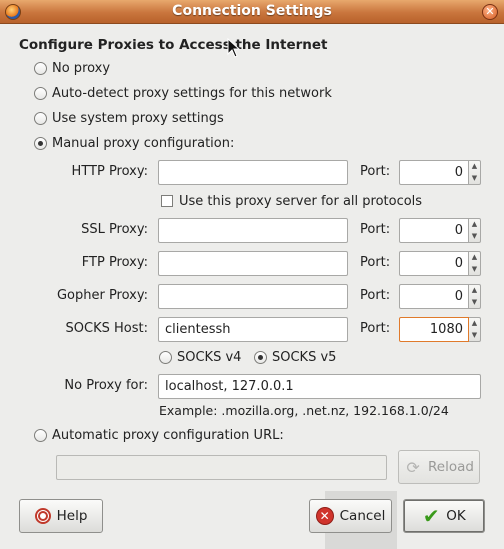 The width and height of the screenshot is (504, 549). Describe the element at coordinates (42, 516) in the screenshot. I see `help-icon` at that location.